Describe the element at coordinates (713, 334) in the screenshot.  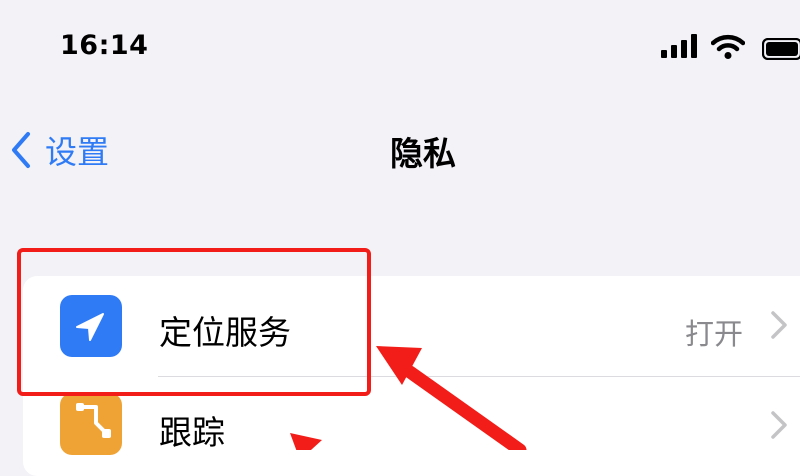
I see `list-item-value: 打开` at that location.